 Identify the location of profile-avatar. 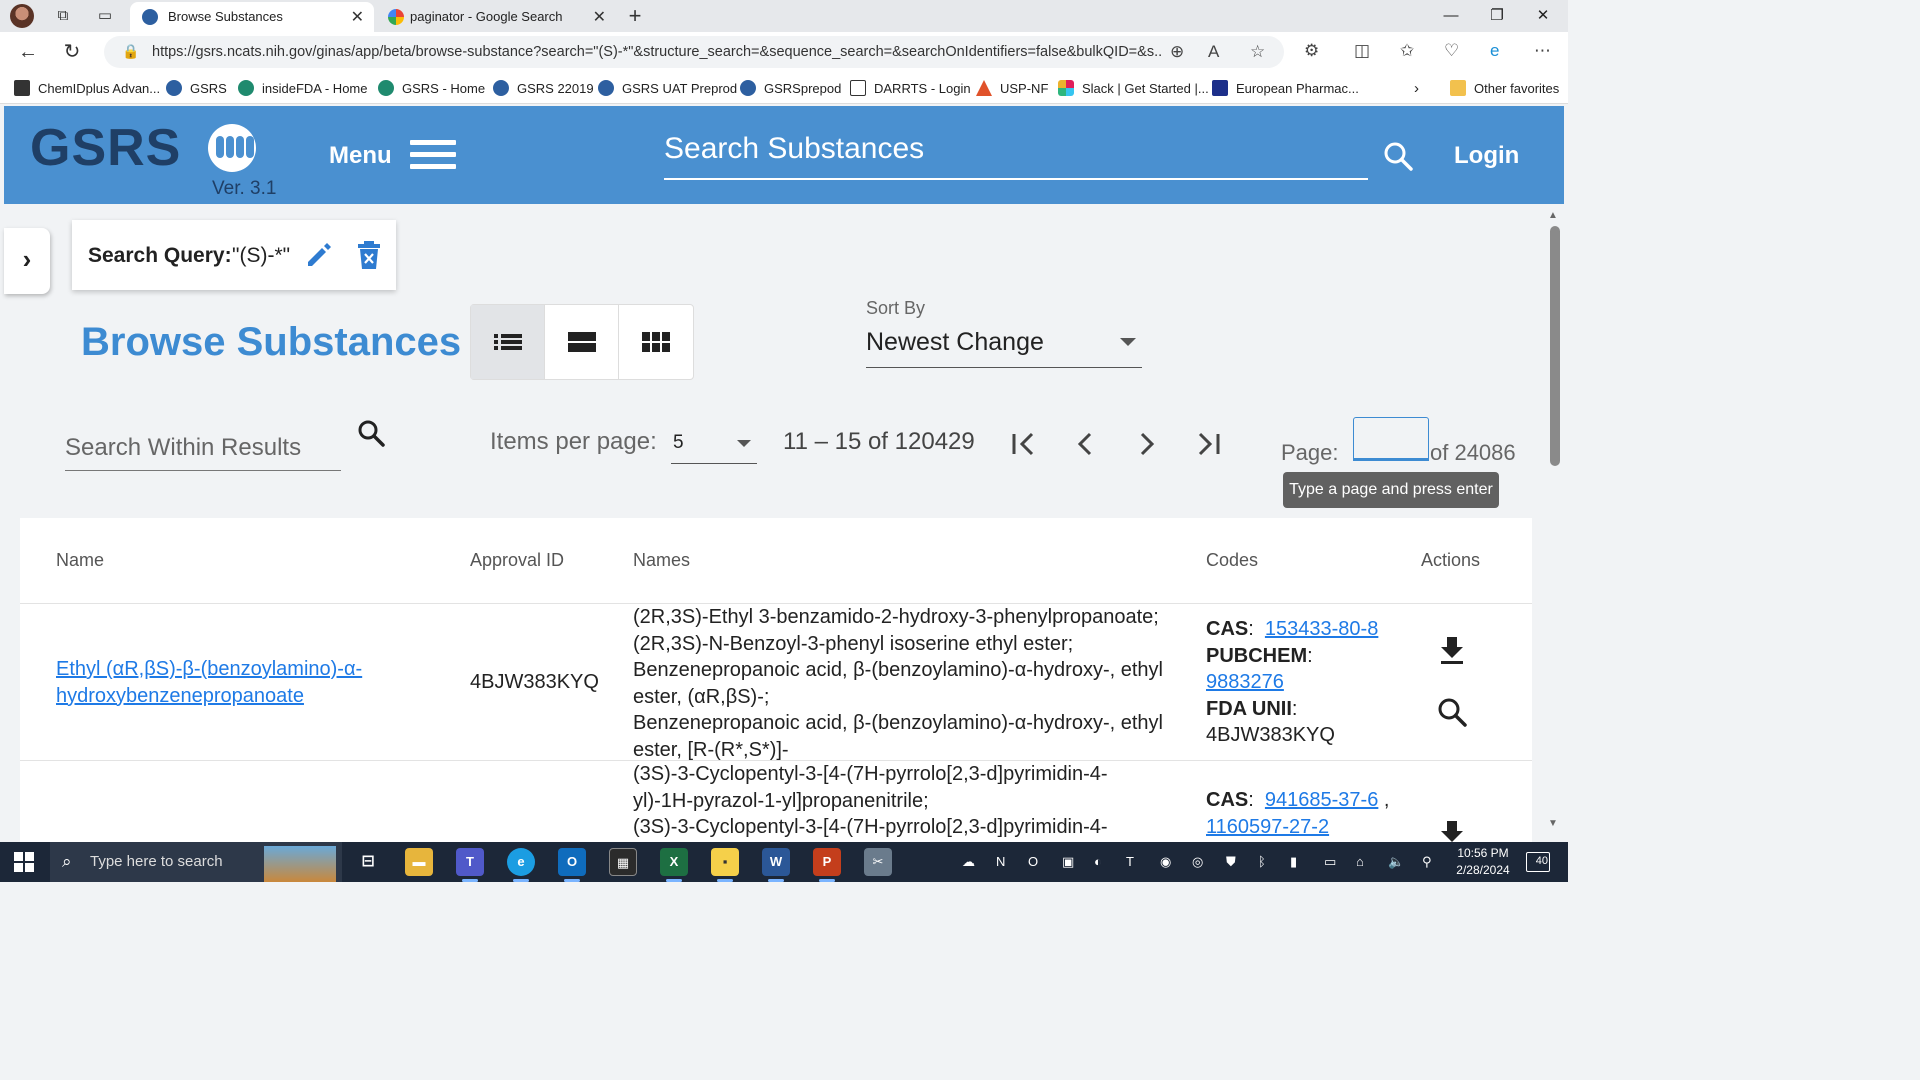
(22, 16).